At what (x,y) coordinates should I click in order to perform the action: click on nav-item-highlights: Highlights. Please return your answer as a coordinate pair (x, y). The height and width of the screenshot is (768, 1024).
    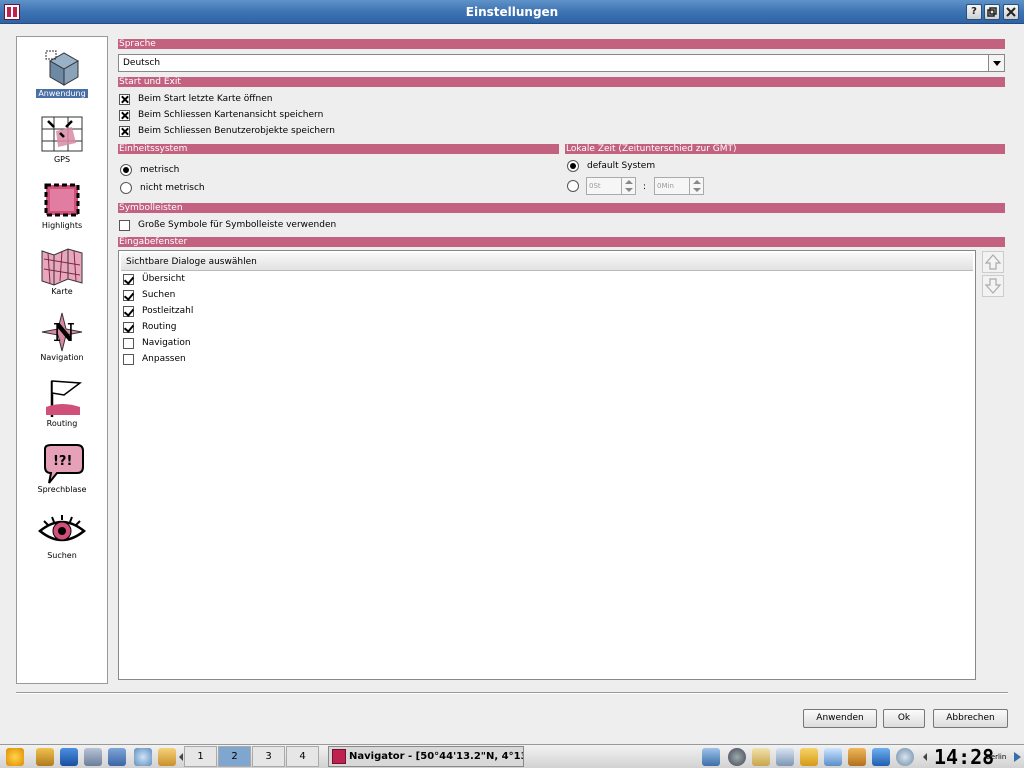
    Looking at the image, I should click on (62, 212).